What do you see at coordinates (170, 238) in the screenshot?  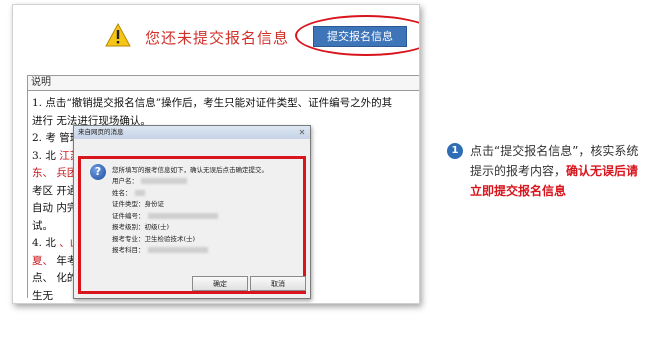 I see `dialog-field-value: 卫生检验技术(士)` at bounding box center [170, 238].